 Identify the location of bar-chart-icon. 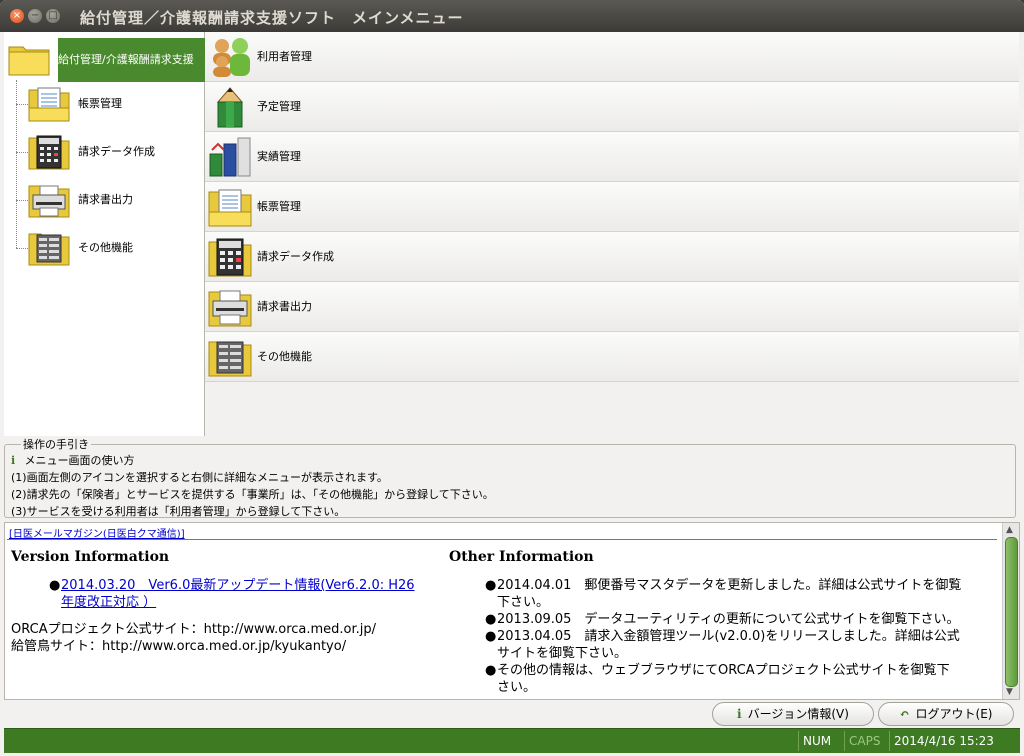
(230, 157).